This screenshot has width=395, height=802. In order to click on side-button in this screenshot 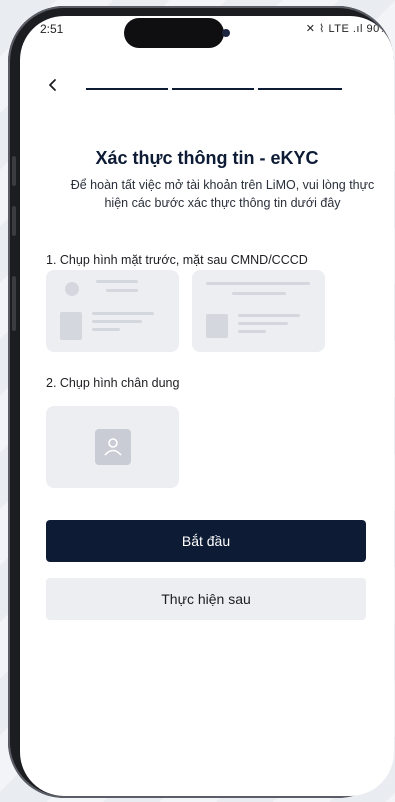, I will do `click(14, 303)`.